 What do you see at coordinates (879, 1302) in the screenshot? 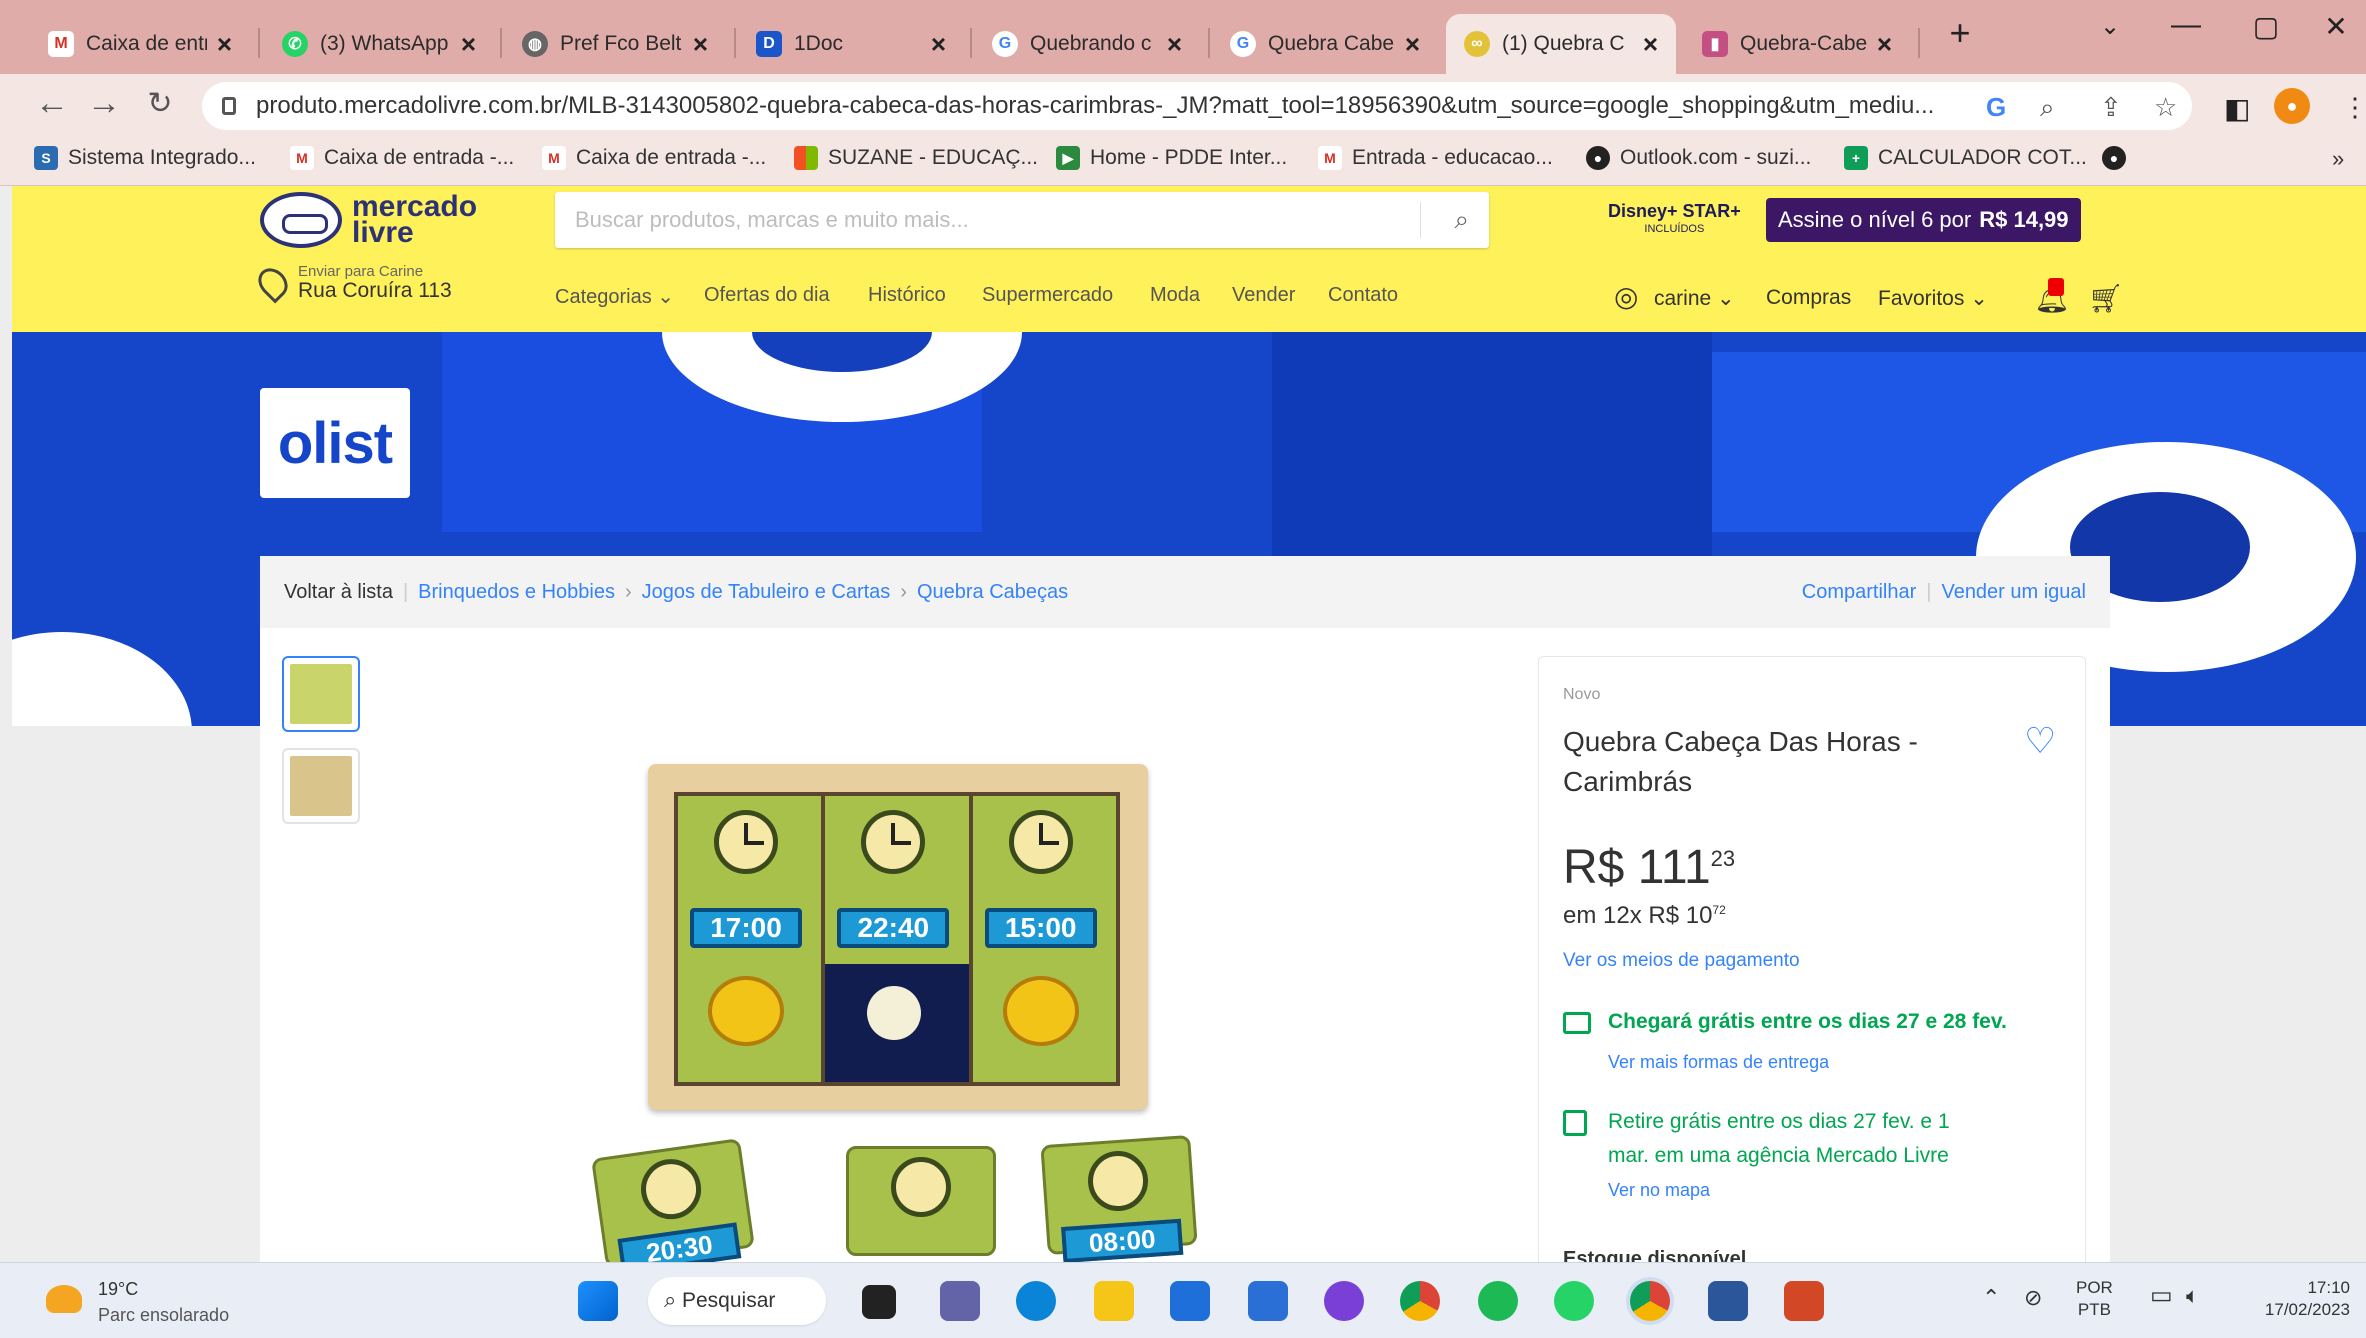
I see `task-view-icon` at bounding box center [879, 1302].